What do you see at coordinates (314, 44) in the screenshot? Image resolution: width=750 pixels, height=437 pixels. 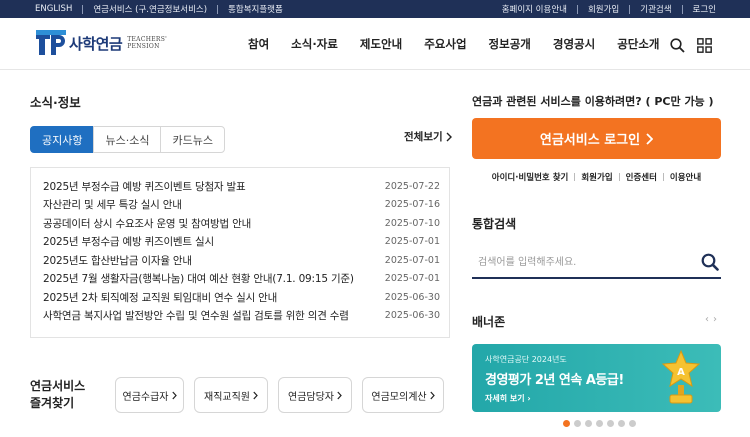 I see `nav-news-resources: 소식·자료` at bounding box center [314, 44].